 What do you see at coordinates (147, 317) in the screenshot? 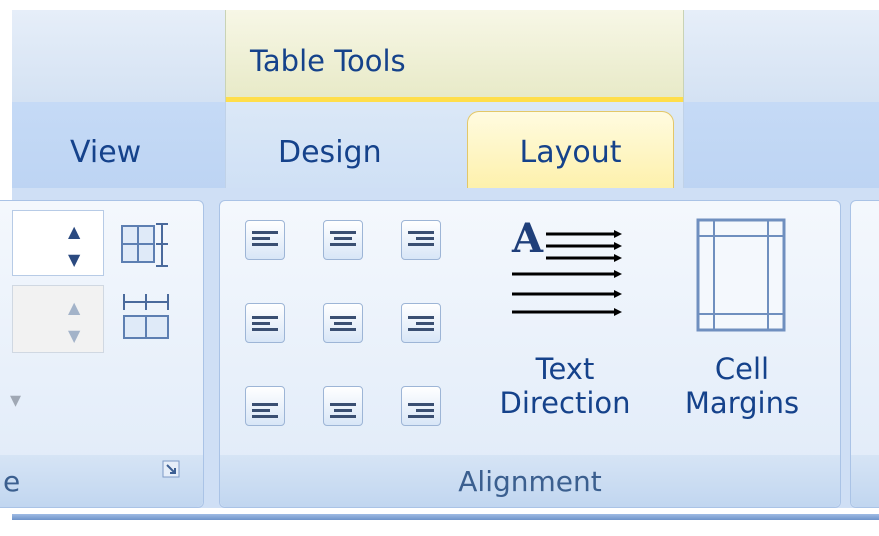
I see `distribute-columns-icon` at bounding box center [147, 317].